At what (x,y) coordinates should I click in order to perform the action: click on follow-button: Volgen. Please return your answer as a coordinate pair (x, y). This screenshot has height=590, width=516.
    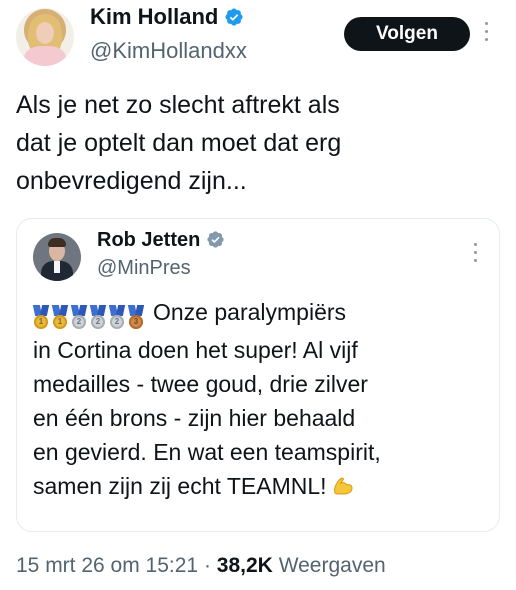
    Looking at the image, I should click on (407, 34).